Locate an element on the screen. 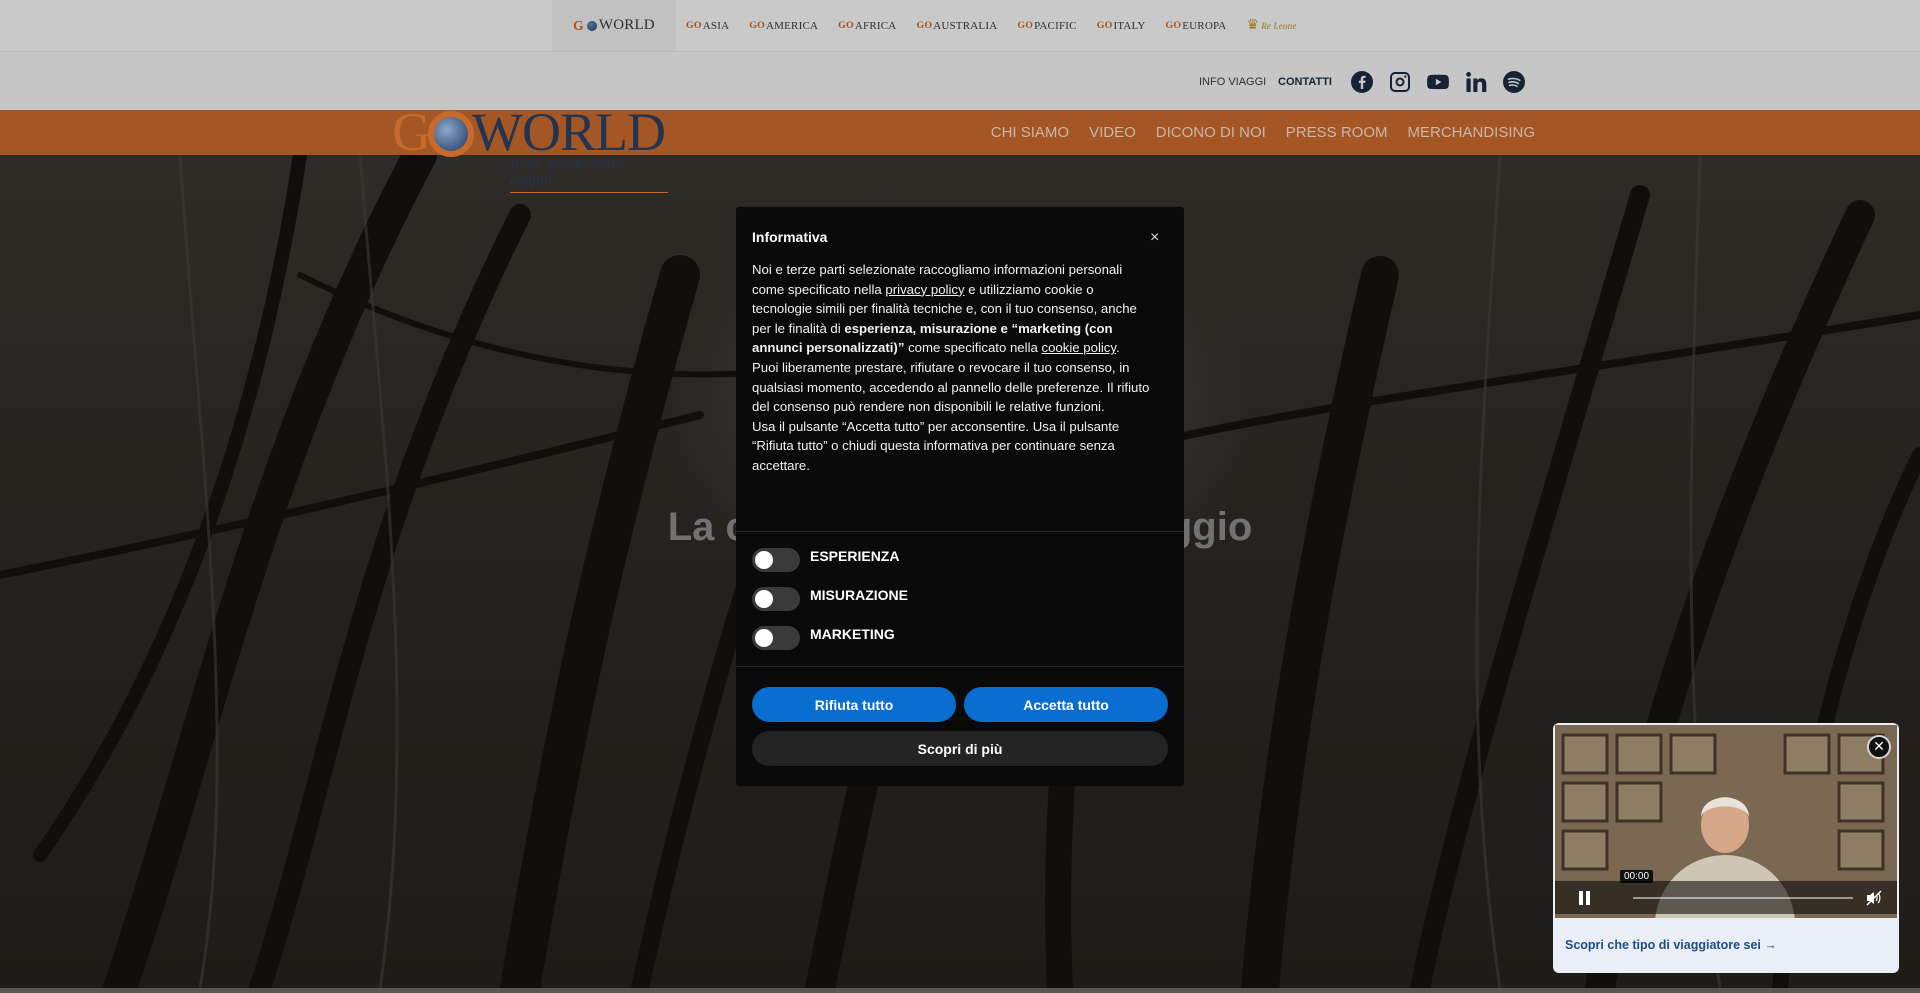 The width and height of the screenshot is (1920, 993). pause-icon is located at coordinates (1585, 898).